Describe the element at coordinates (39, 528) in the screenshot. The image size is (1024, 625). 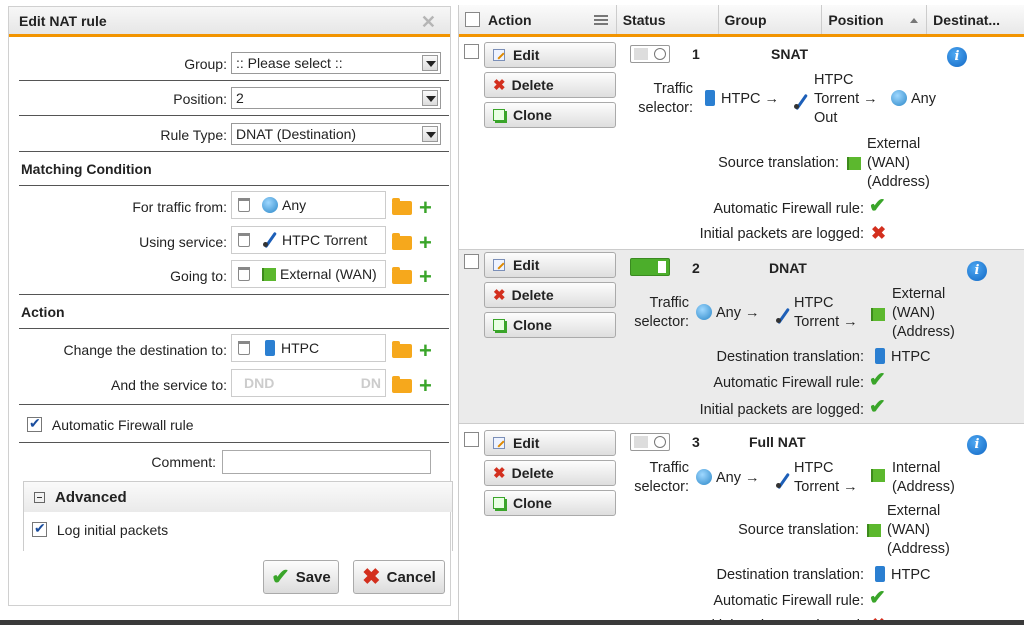
I see `log-packets-checkbox` at that location.